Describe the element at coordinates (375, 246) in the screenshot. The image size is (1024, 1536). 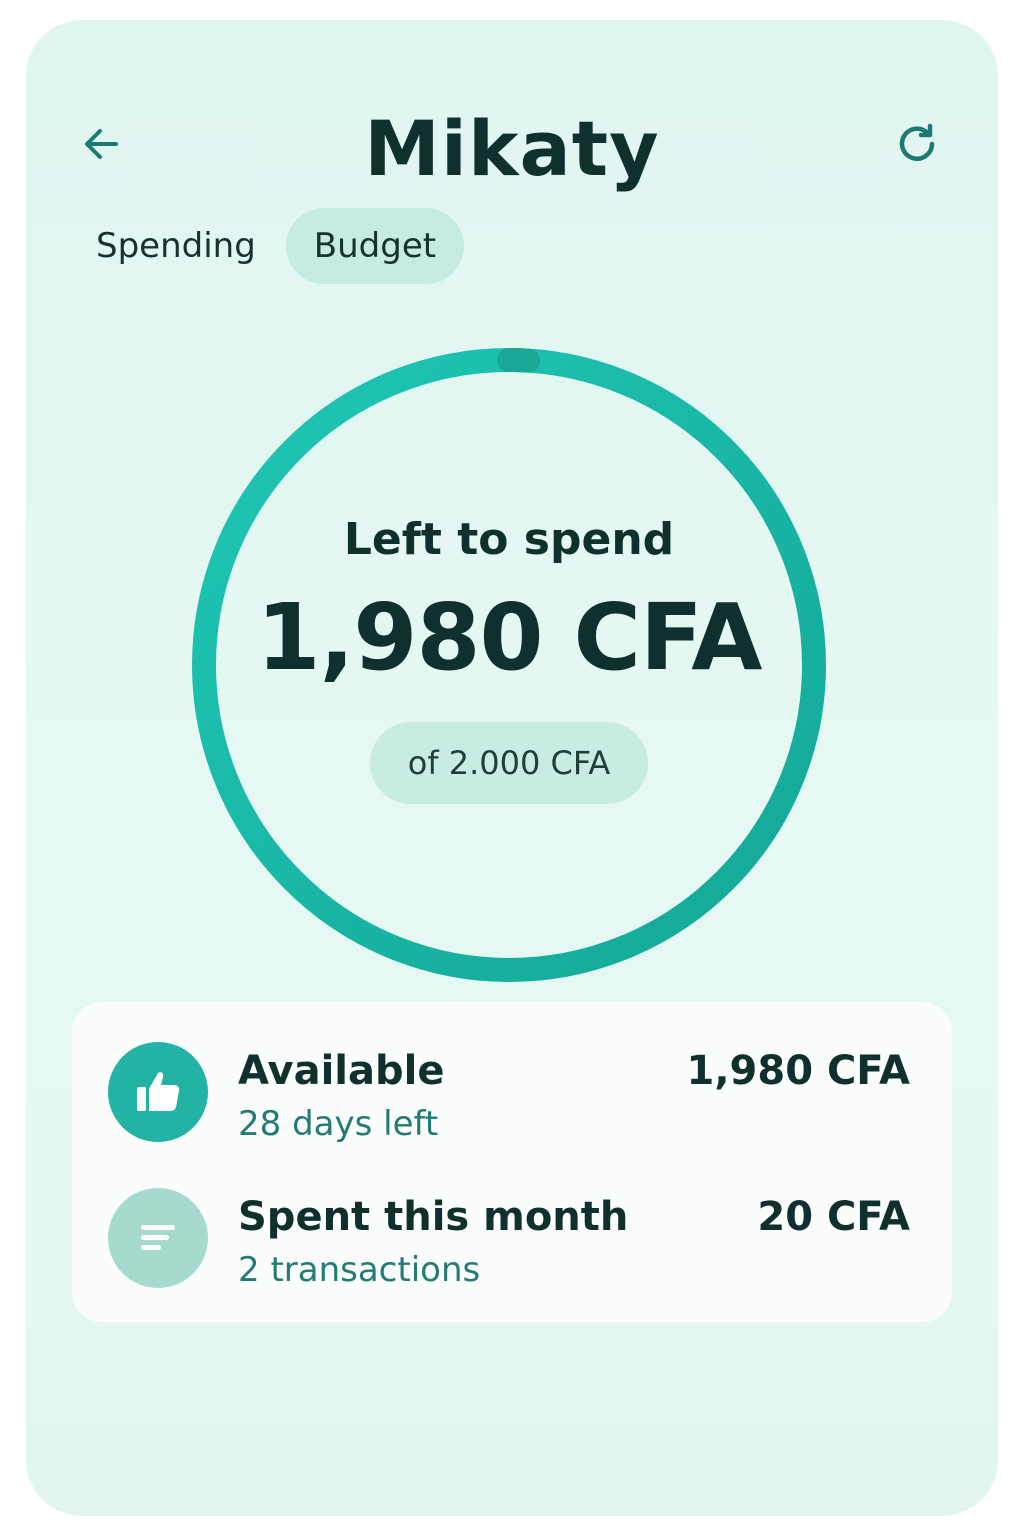
I see `tab-budget: Budget` at that location.